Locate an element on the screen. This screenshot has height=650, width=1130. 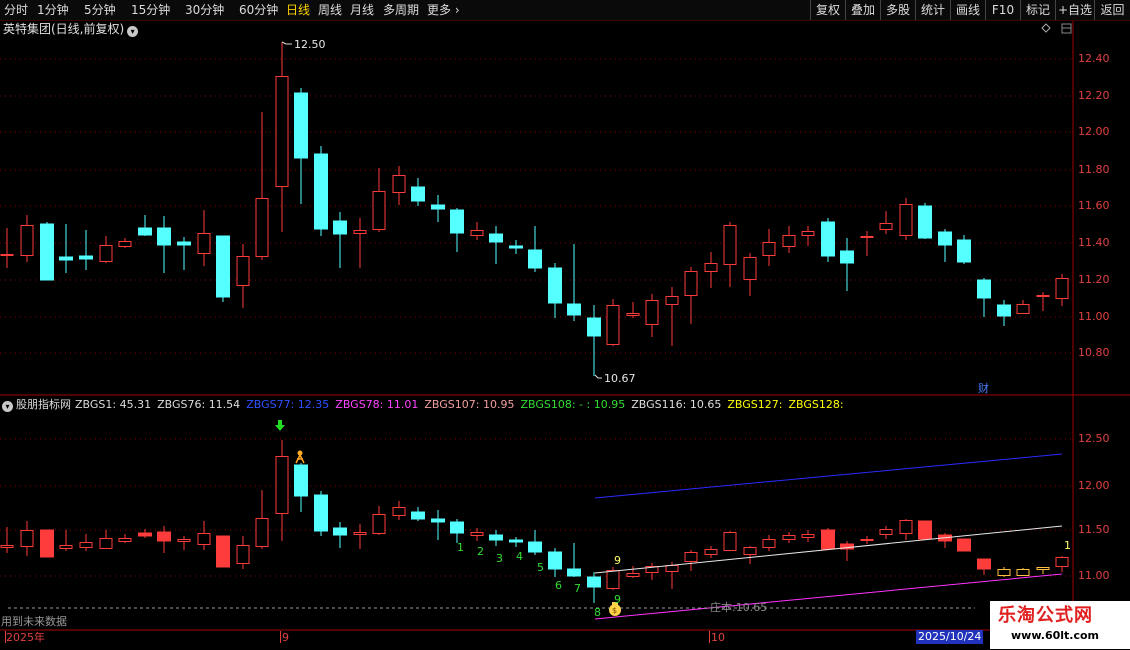
y-tick: 11.80 is located at coordinates (1094, 169).